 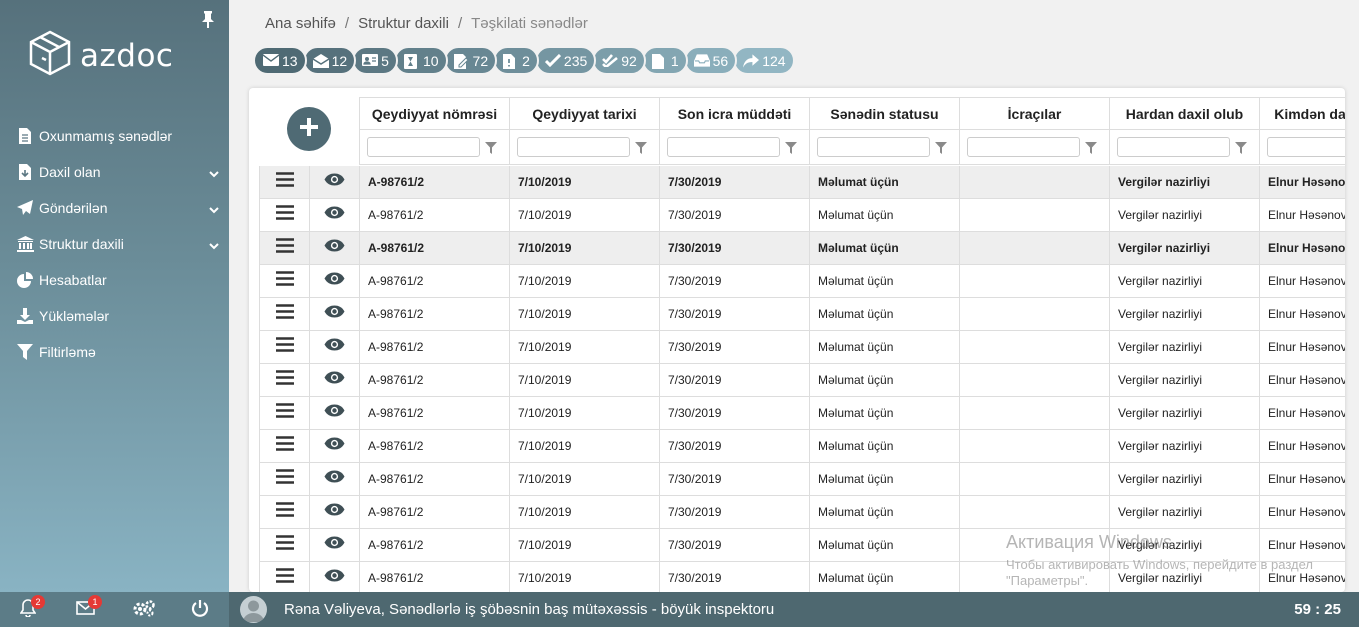 What do you see at coordinates (253, 609) in the screenshot?
I see `avatar` at bounding box center [253, 609].